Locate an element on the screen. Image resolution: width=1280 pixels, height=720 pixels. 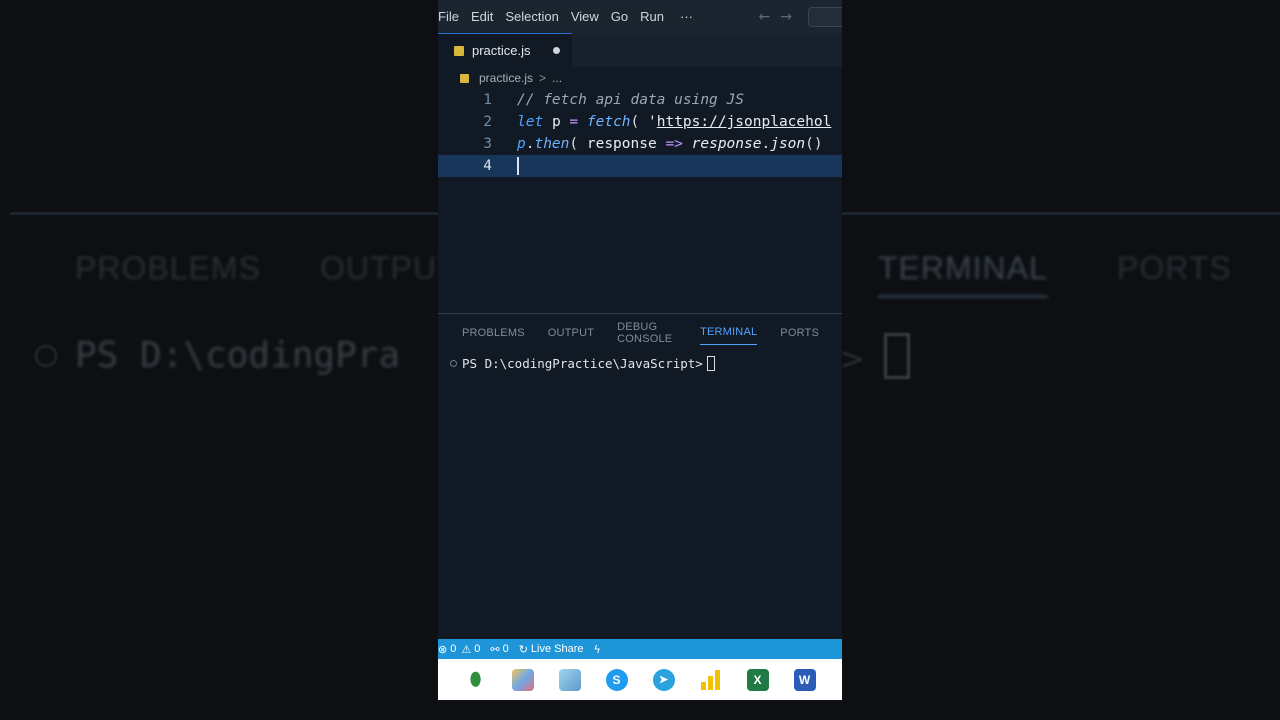
command-center-search is located at coordinates (825, 16).